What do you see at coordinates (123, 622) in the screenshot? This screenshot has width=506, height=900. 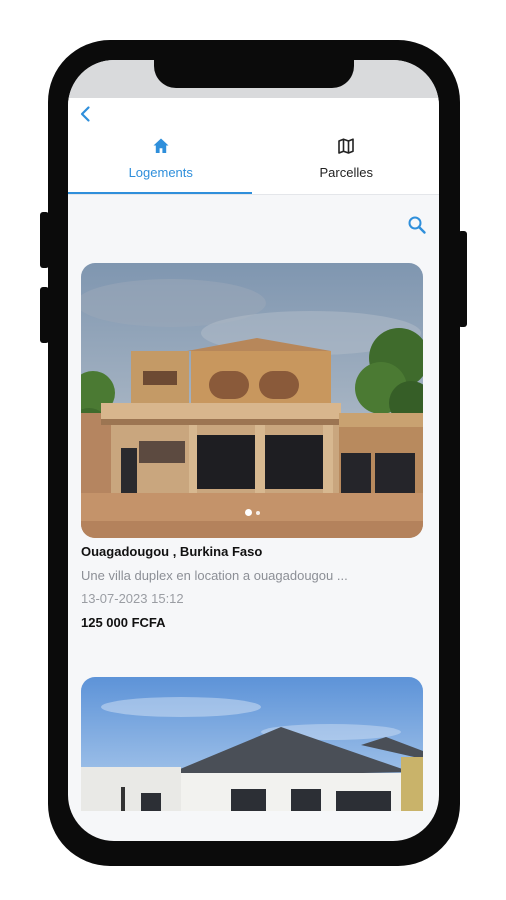 I see `listing-price: 125 000 FCFA` at bounding box center [123, 622].